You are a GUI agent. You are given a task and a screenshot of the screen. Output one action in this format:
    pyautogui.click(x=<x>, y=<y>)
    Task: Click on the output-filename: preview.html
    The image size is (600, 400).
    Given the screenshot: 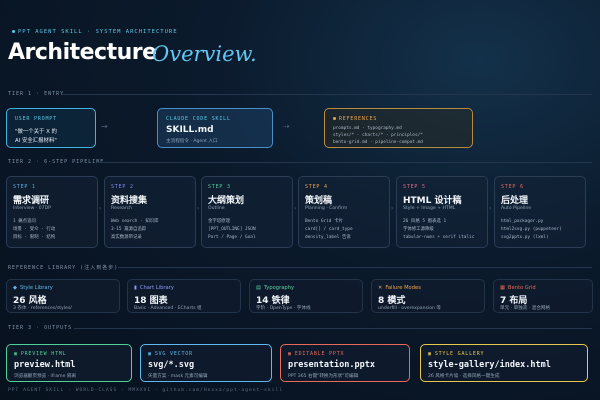 What is the action you would take?
    pyautogui.click(x=45, y=365)
    